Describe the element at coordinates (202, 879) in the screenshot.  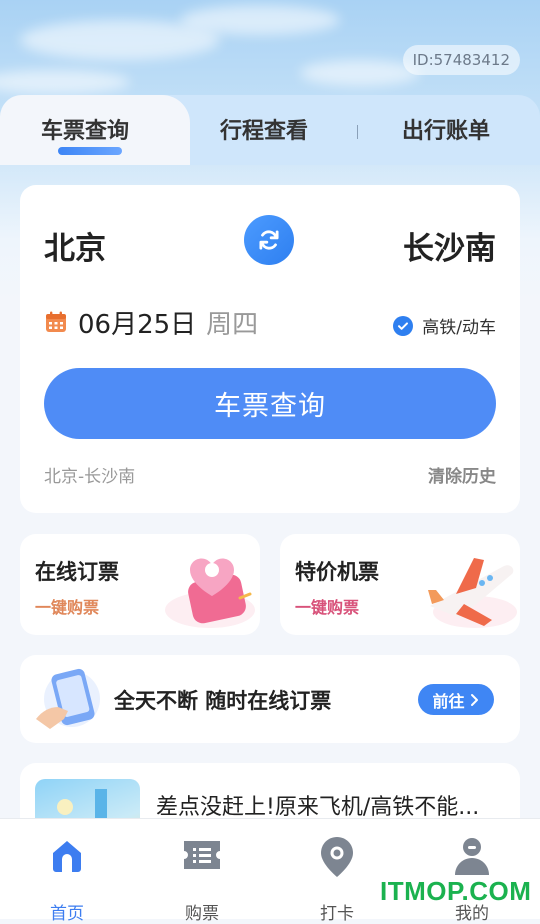
I see `nav-tickets: 购票` at that location.